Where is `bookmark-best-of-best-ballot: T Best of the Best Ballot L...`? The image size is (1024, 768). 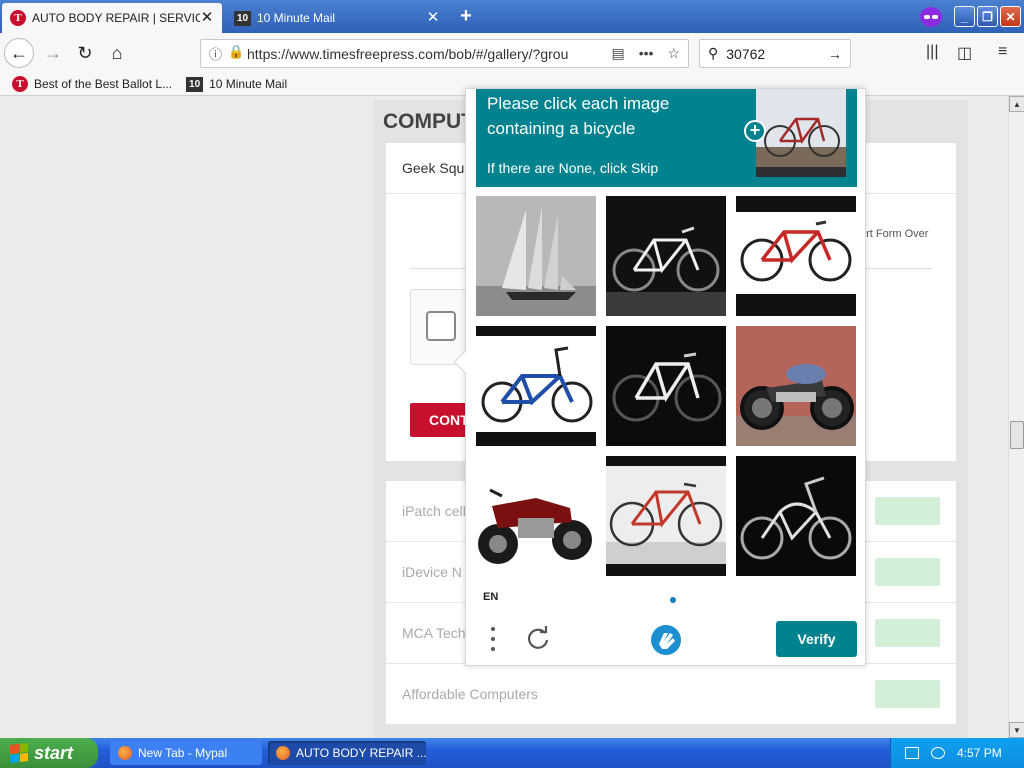
bookmark-best-of-best-ballot: T Best of the Best Ballot L... is located at coordinates (92, 84).